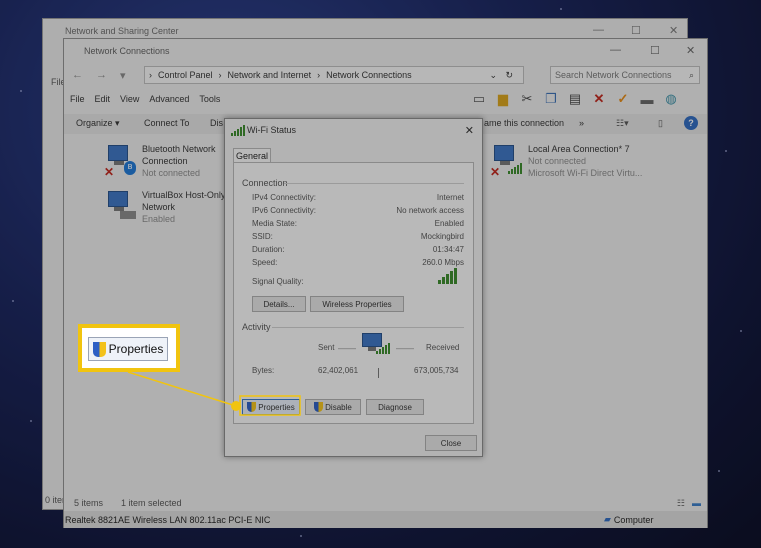  I want to click on properties-callout: Properties, so click(129, 348).